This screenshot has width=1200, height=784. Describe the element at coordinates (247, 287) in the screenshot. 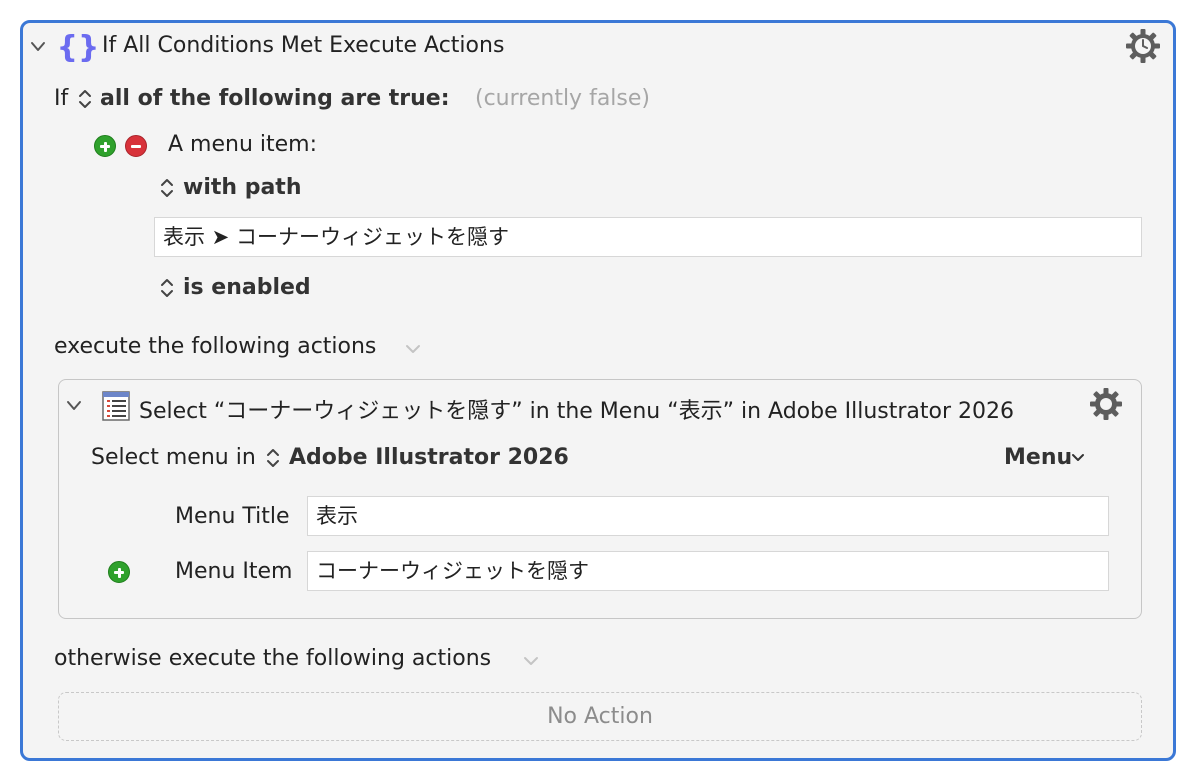

I see `state-popup: is enabled` at that location.